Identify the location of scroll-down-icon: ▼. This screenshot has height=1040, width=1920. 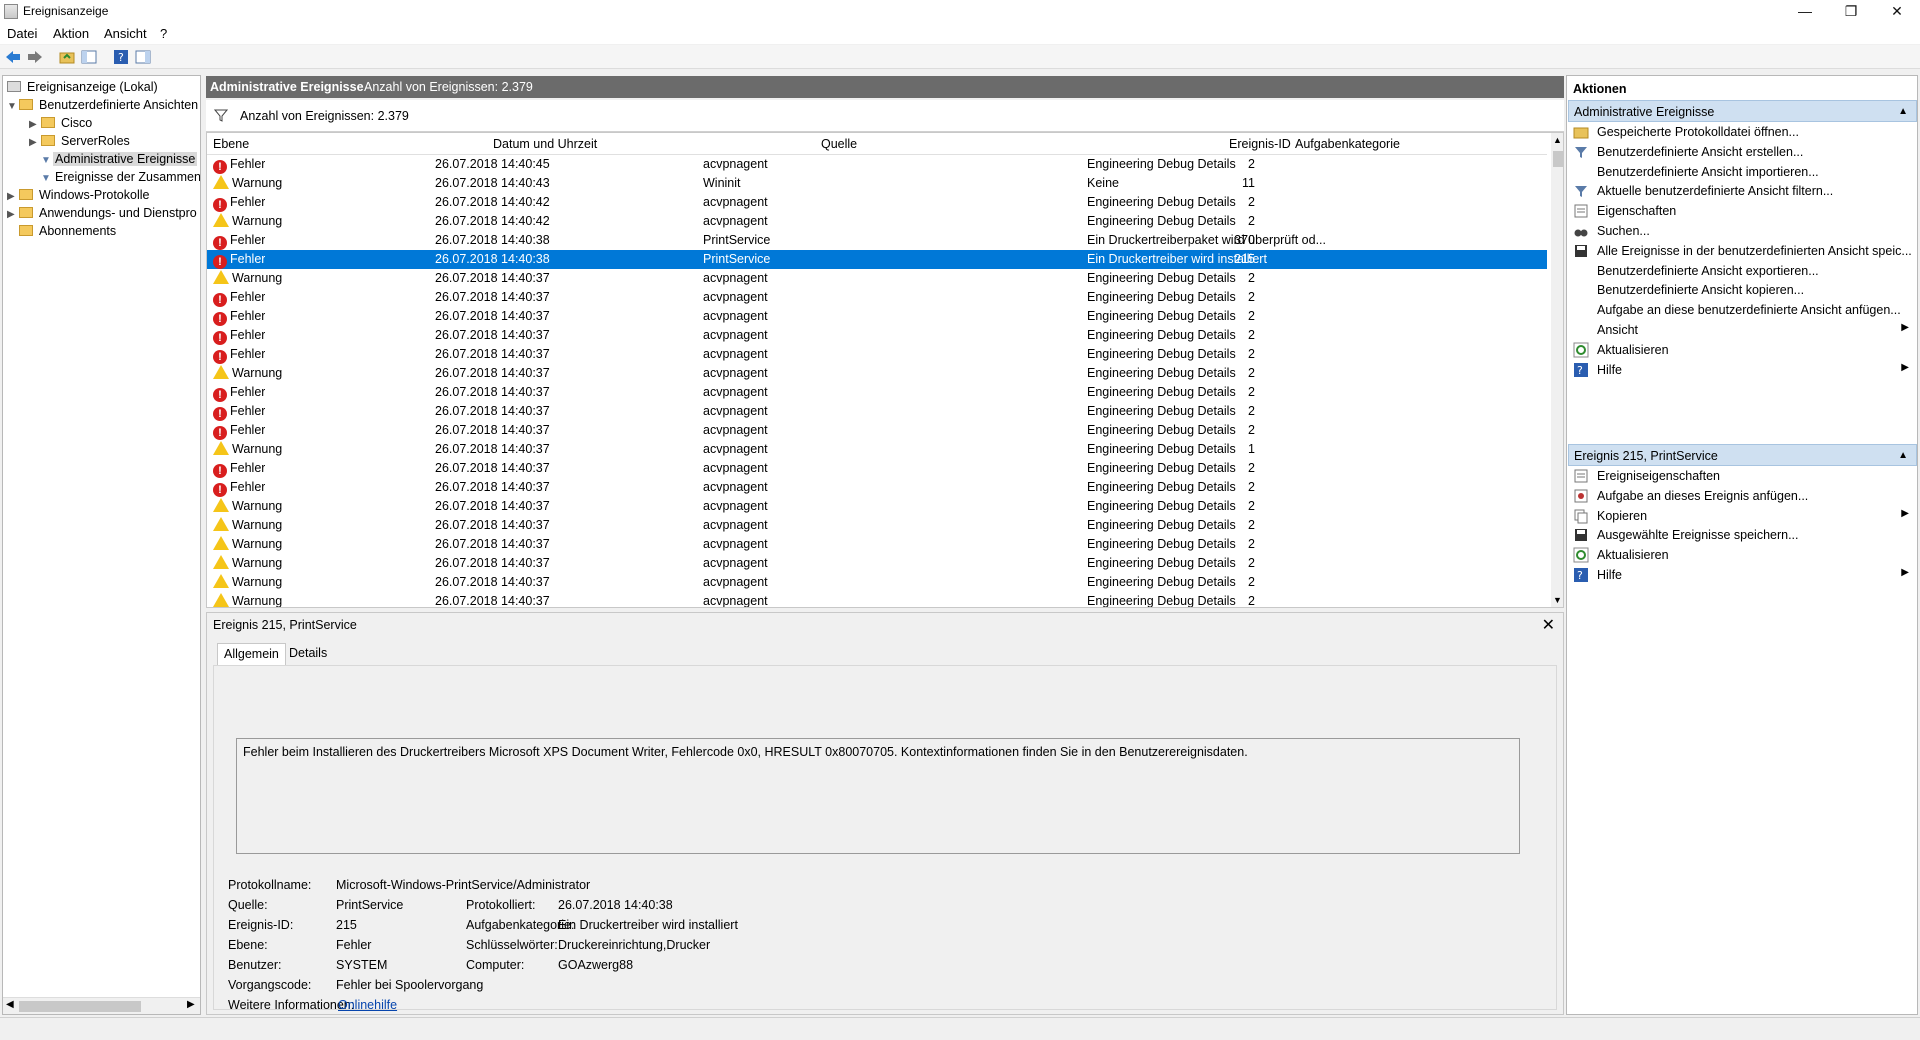
(1557, 600).